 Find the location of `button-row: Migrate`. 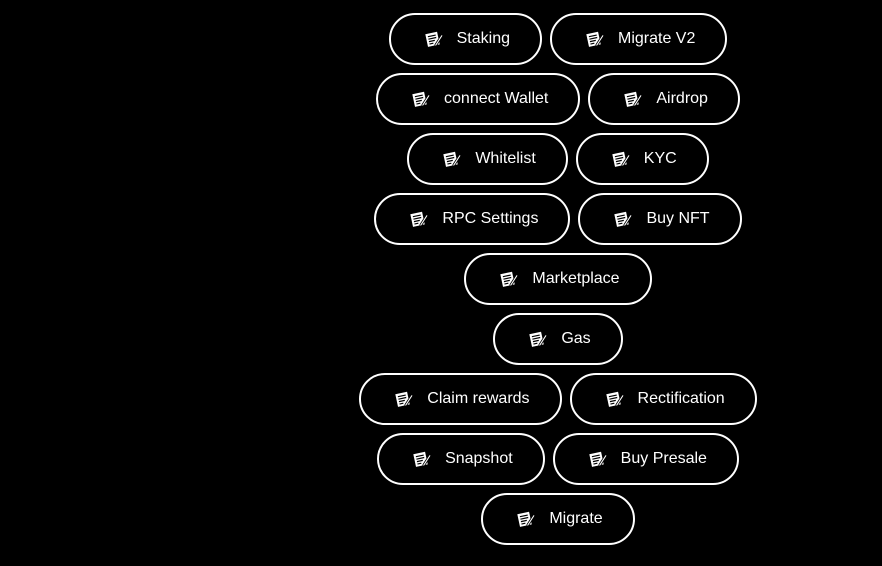

button-row: Migrate is located at coordinates (558, 519).